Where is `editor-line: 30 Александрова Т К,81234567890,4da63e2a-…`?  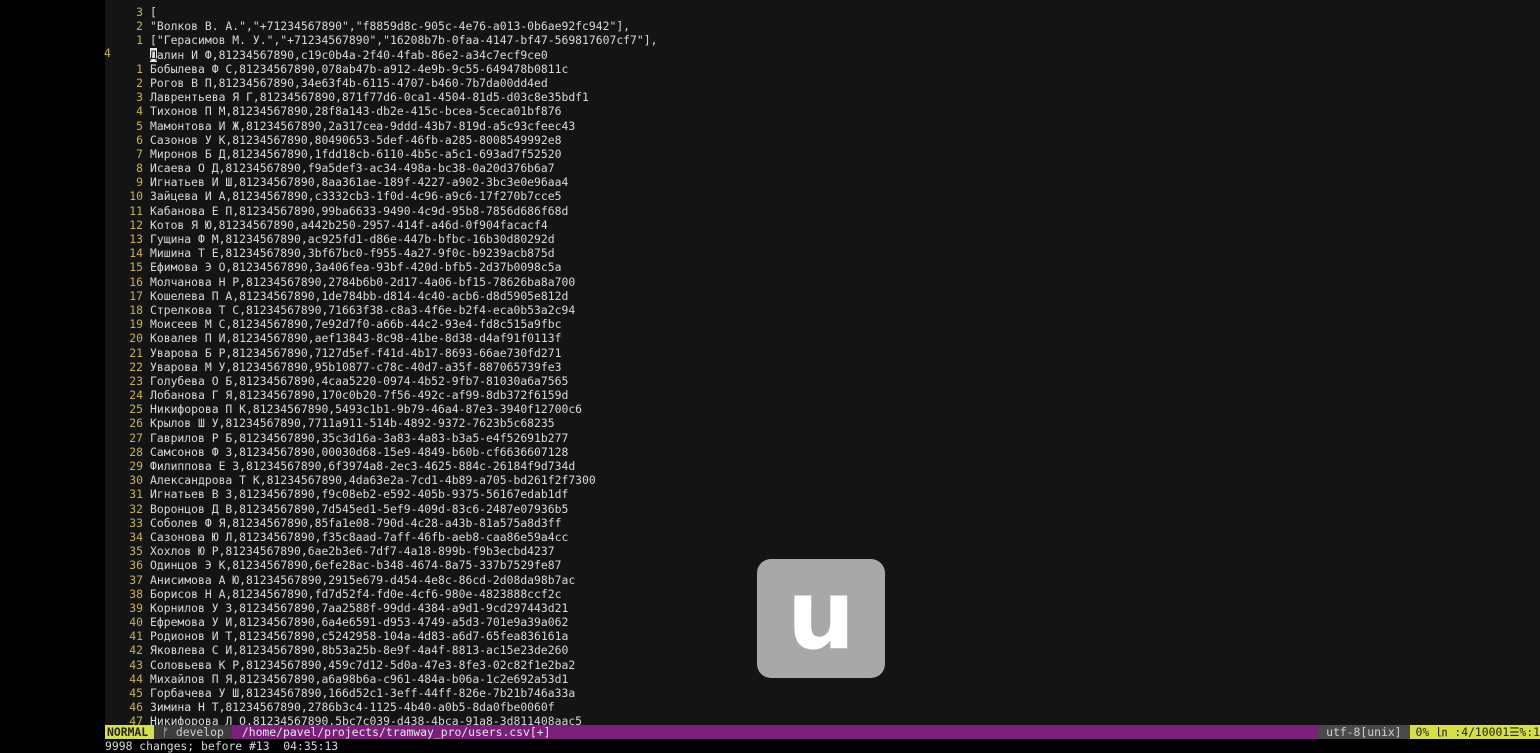
editor-line: 30 Александрова Т К,81234567890,4da63e2a-… is located at coordinates (822, 480).